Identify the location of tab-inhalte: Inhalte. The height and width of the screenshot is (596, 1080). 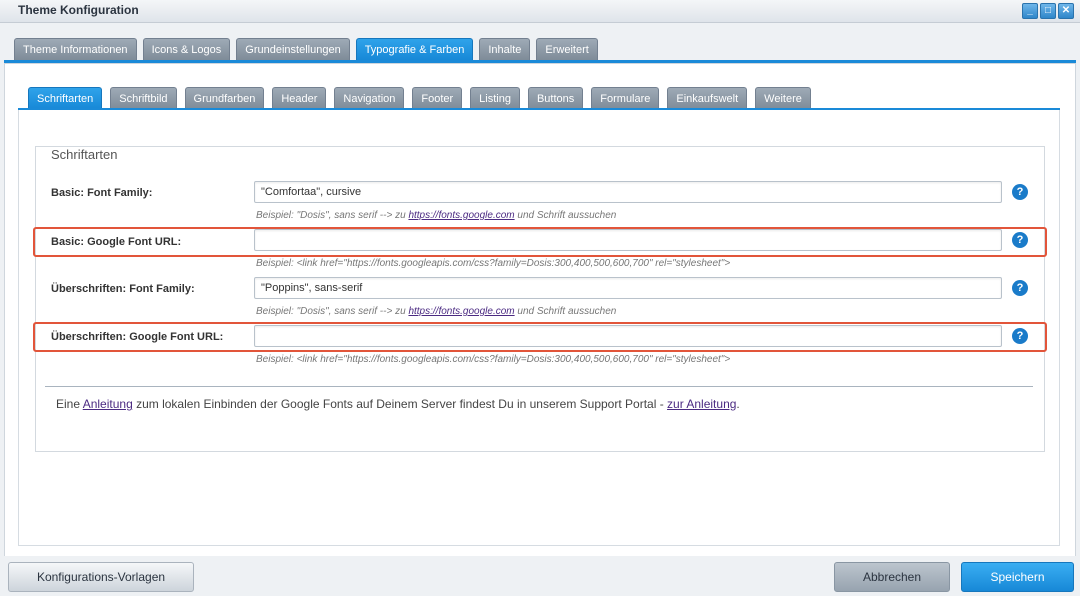
(505, 49).